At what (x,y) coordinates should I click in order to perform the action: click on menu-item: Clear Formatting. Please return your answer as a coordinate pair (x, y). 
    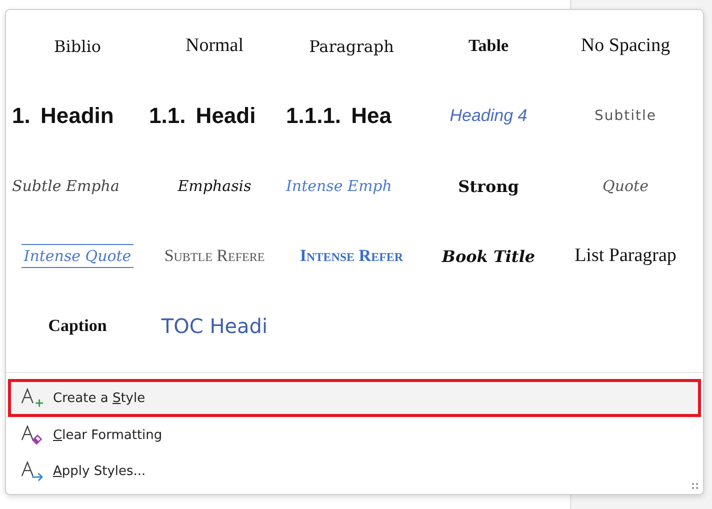
    Looking at the image, I should click on (354, 435).